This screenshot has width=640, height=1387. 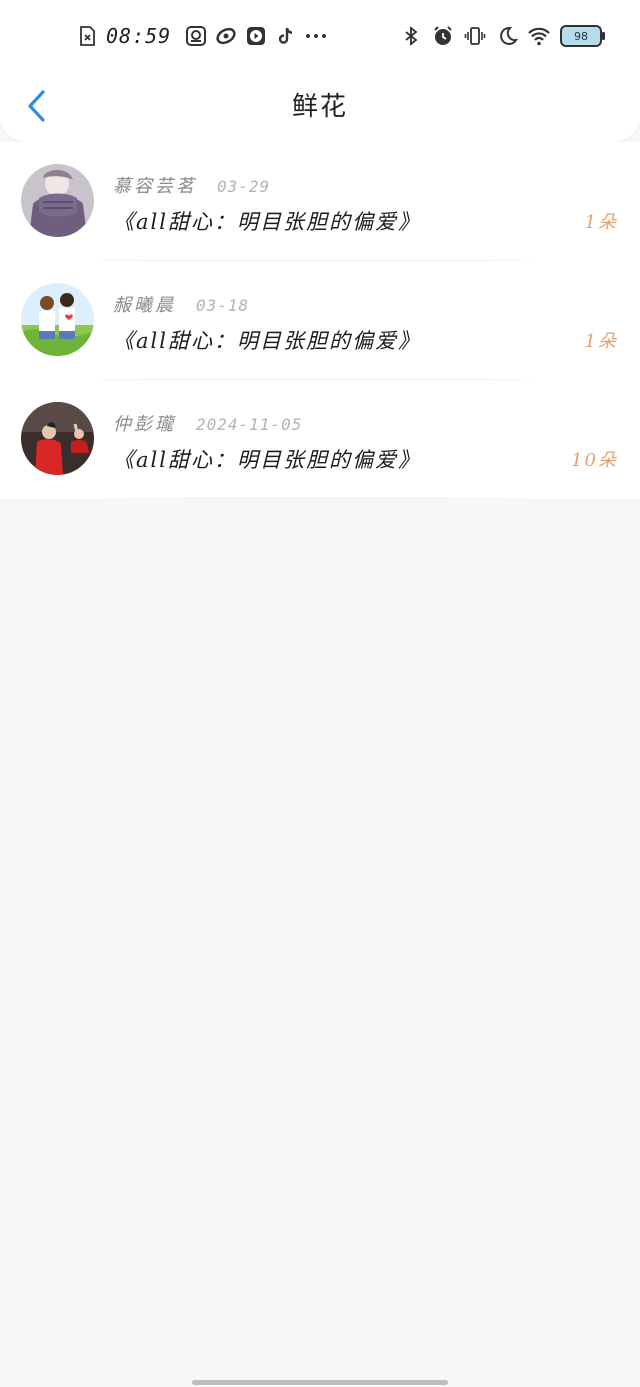 What do you see at coordinates (249, 424) in the screenshot?
I see `item-date: 2024-11-05` at bounding box center [249, 424].